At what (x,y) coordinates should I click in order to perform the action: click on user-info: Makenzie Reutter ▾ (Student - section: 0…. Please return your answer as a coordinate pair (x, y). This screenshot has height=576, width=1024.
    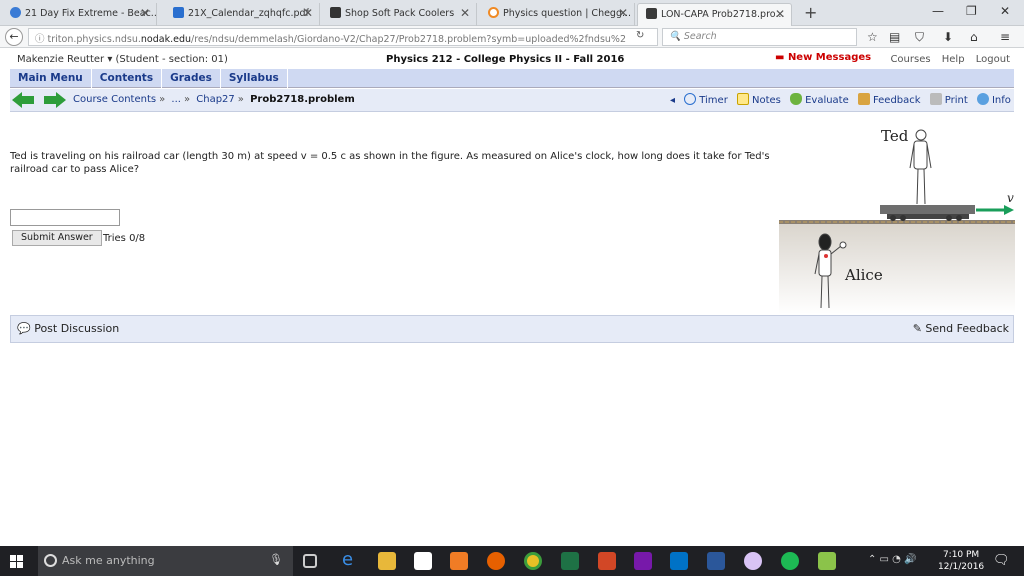
    Looking at the image, I should click on (122, 59).